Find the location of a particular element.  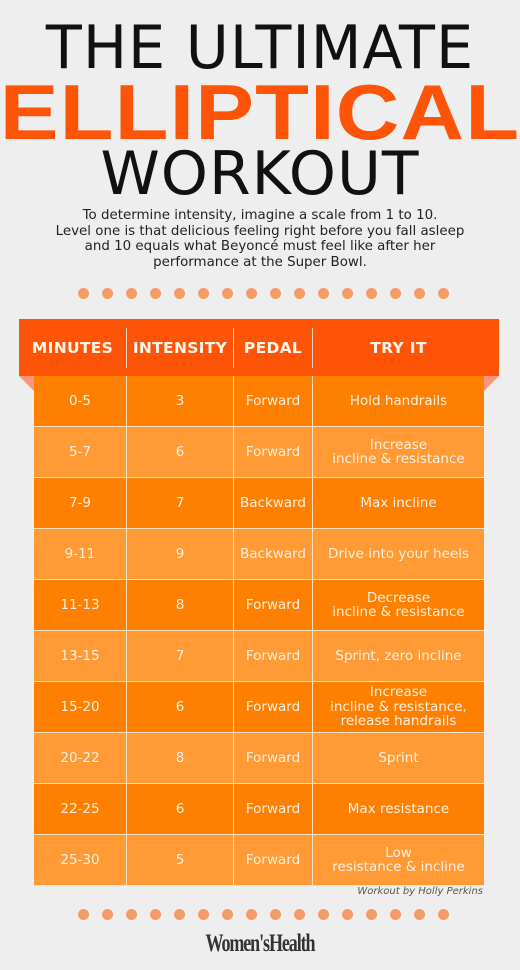

table-header: MINUTES INTENSITY PEDAL TRY IT is located at coordinates (259, 347).